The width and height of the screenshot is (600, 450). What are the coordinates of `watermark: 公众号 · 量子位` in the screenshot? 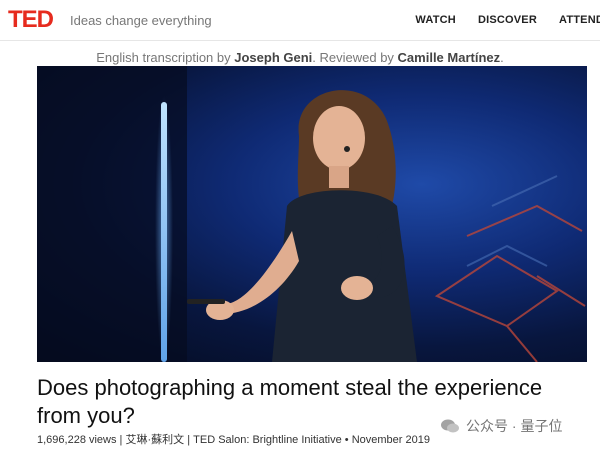 It's located at (501, 426).